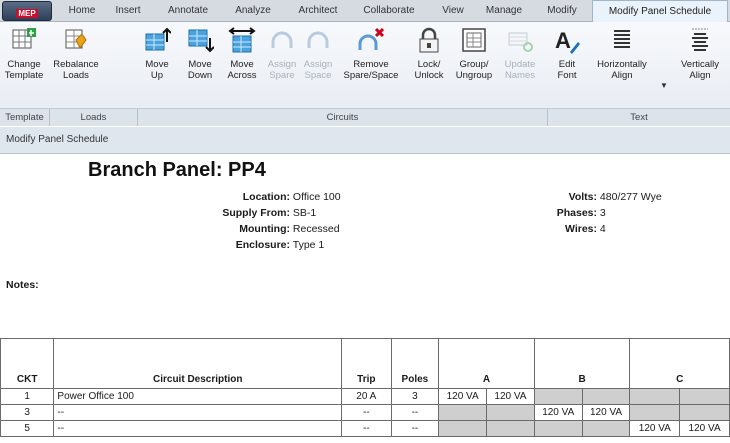 The height and width of the screenshot is (443, 730). I want to click on supply-from-value: SB-1, so click(304, 213).